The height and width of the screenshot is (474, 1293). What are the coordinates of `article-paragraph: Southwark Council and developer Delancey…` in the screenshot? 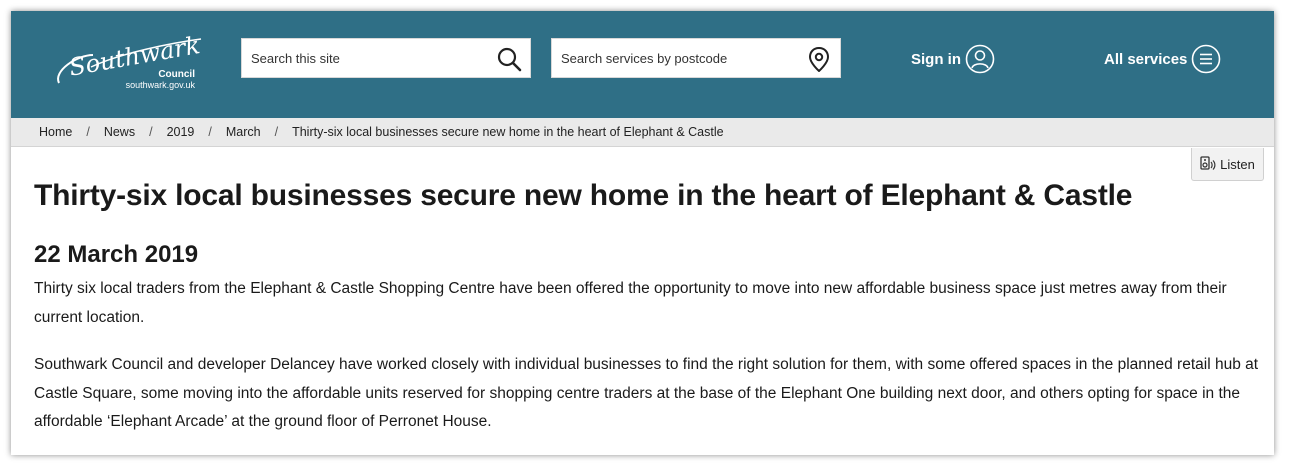 It's located at (646, 393).